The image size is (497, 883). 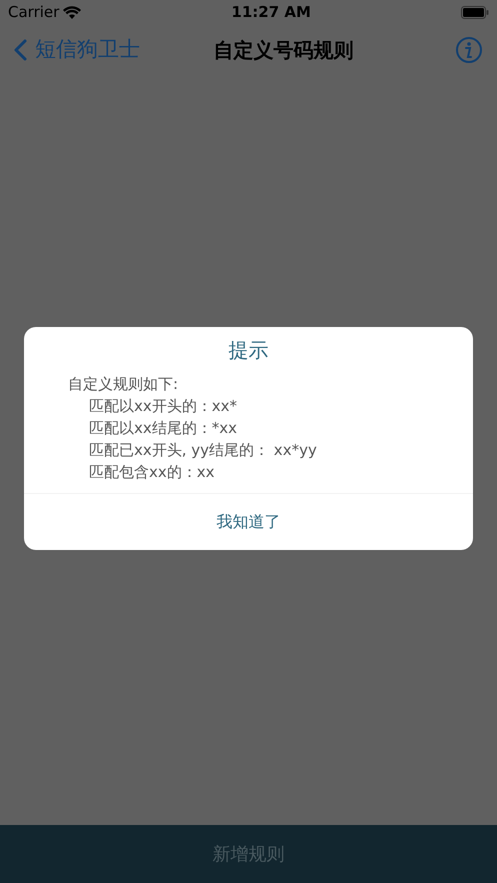 I want to click on nav-title: 自定义号码规则, so click(x=284, y=50).